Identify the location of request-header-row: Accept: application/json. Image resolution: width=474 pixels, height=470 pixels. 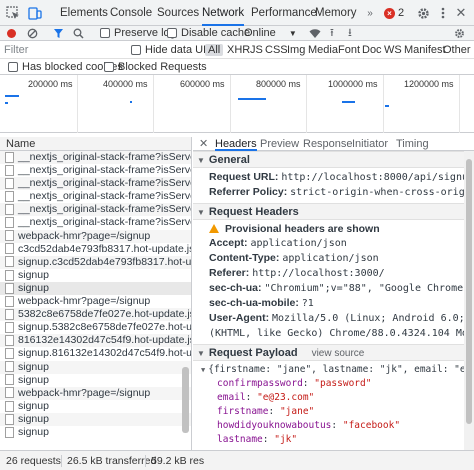
(328, 243).